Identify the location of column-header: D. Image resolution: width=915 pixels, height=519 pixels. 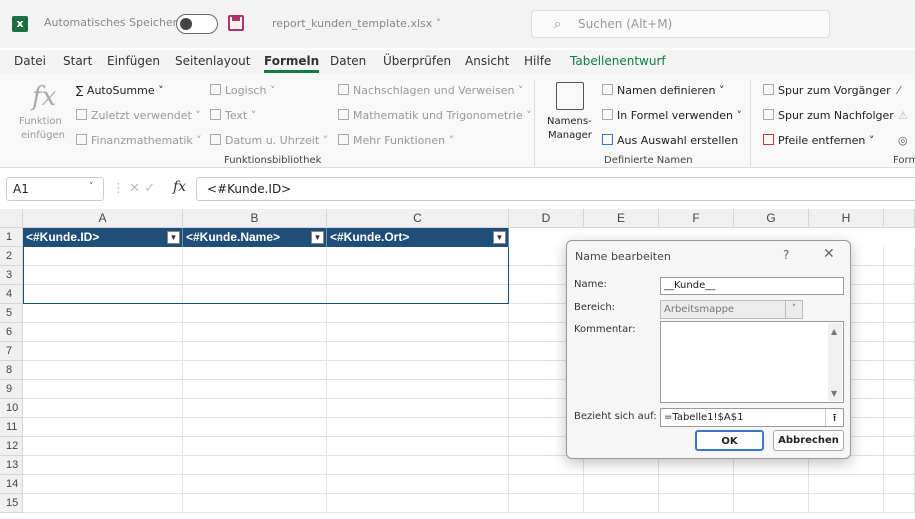
(546, 218).